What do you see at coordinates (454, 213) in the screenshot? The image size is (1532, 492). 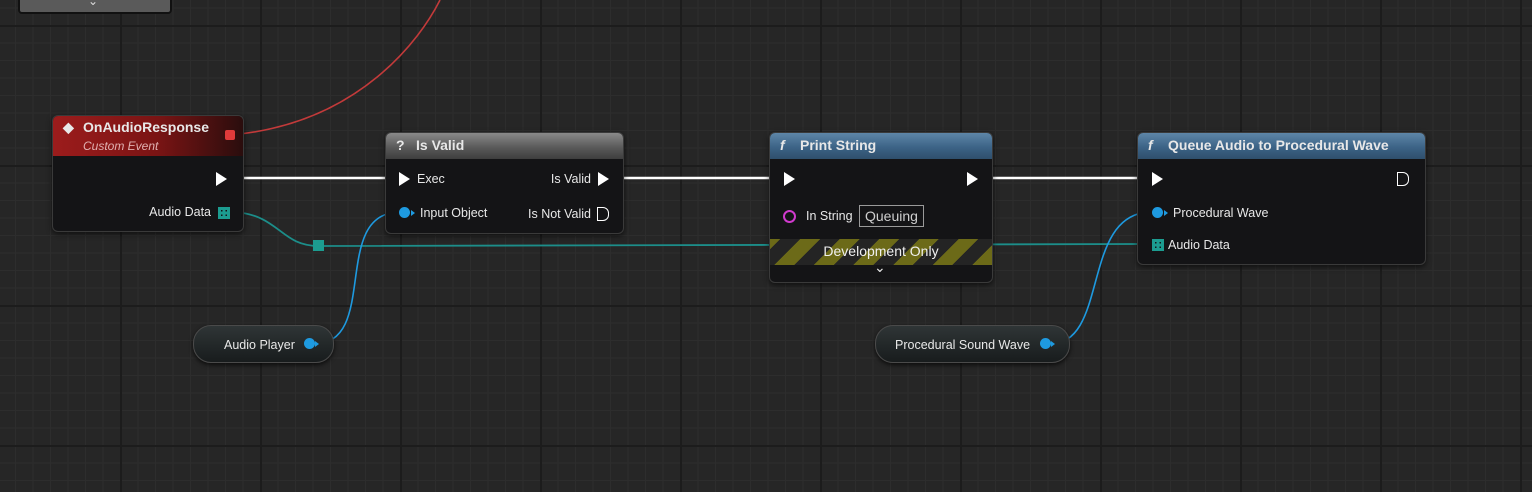 I see `pin-label: Input Object` at bounding box center [454, 213].